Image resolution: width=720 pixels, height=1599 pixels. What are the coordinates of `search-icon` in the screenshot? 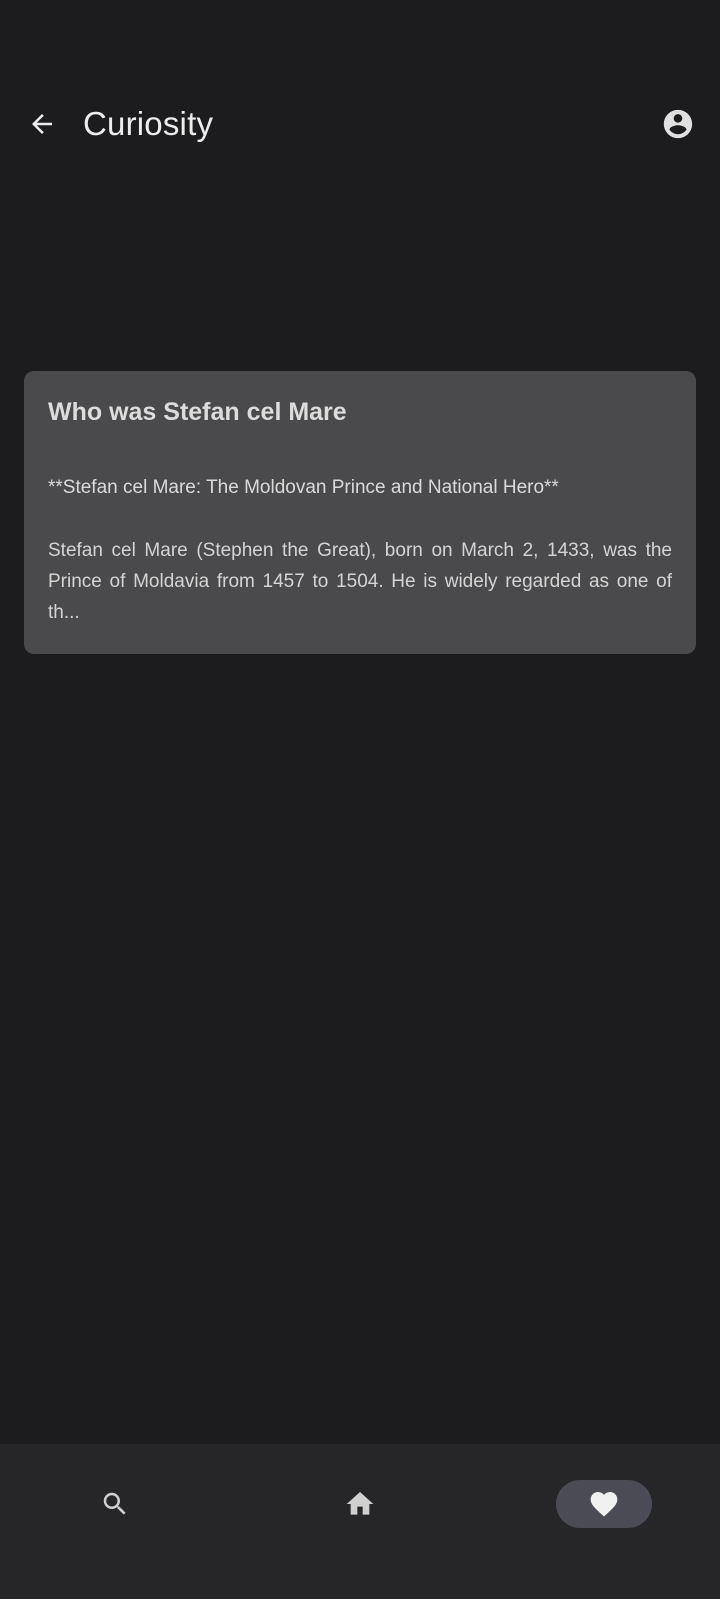 It's located at (114, 1503).